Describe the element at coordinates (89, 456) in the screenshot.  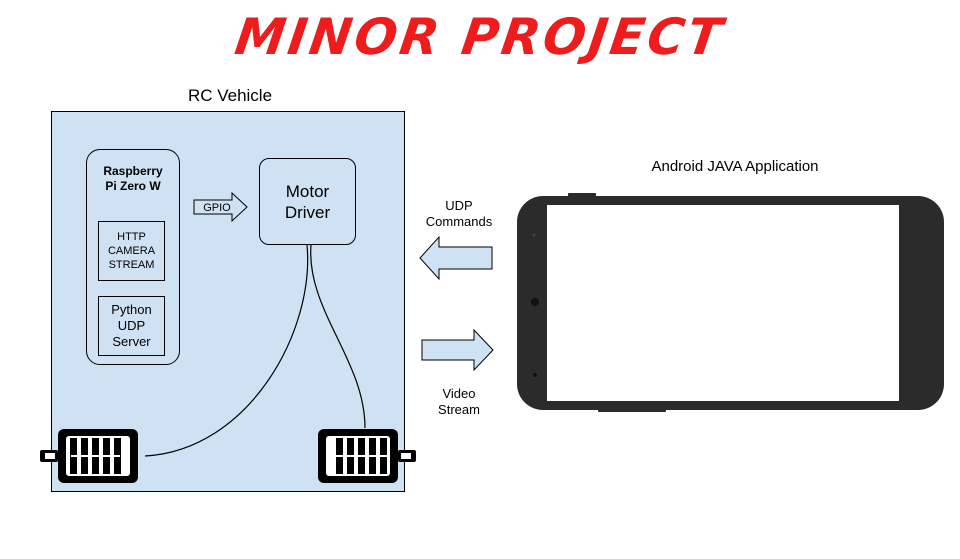
I see `left-motor-icon` at that location.